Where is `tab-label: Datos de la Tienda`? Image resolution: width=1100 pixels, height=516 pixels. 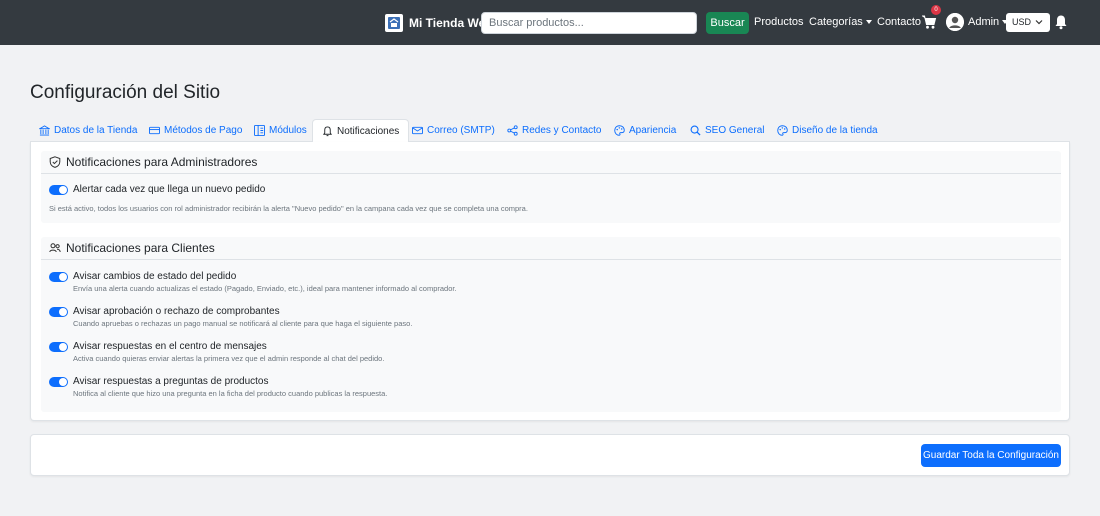 tab-label: Datos de la Tienda is located at coordinates (96, 130).